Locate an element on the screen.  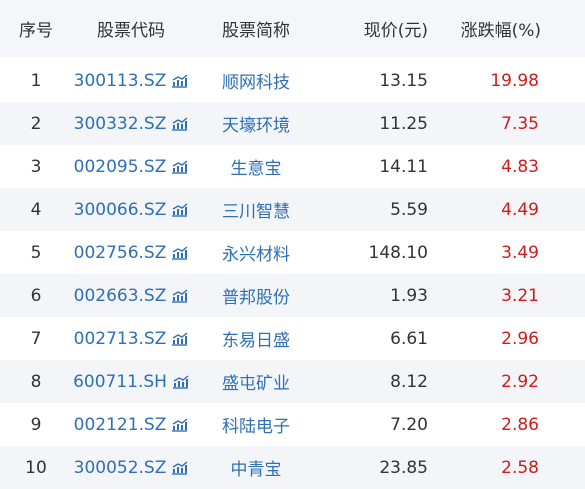
change-cell: 2.92 is located at coordinates (520, 381).